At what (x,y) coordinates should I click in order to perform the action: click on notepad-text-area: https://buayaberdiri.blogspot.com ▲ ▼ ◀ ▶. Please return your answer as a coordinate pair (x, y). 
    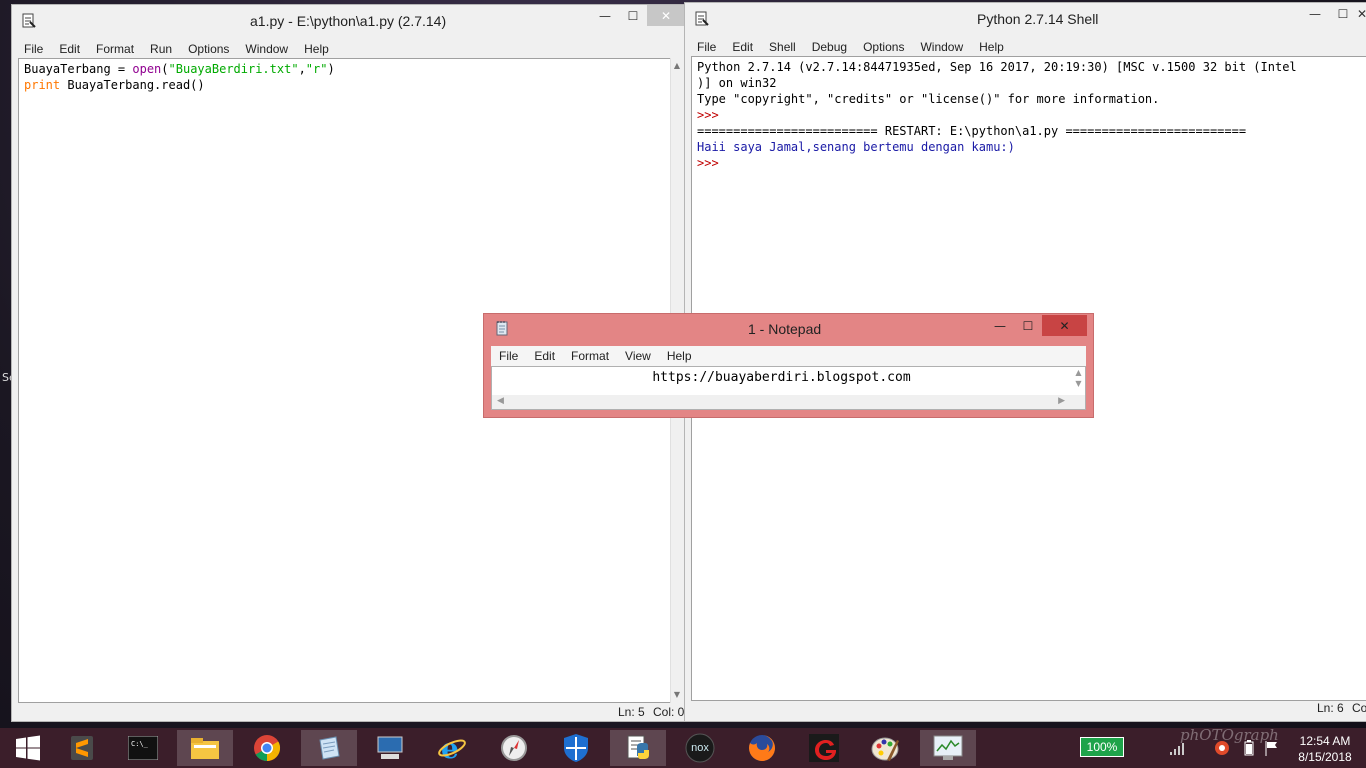
    Looking at the image, I should click on (788, 388).